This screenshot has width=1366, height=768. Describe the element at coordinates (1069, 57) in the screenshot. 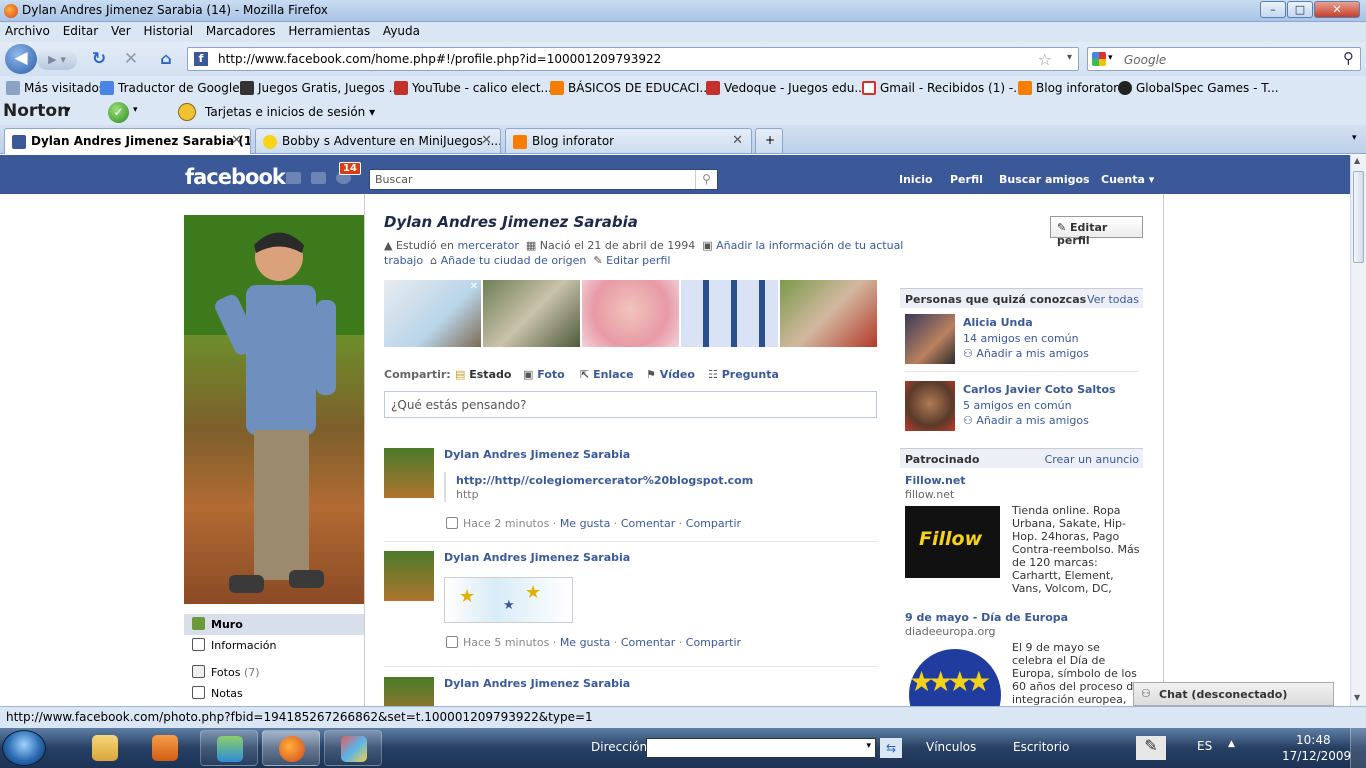

I see `url-dropdown-icon: ▾` at that location.